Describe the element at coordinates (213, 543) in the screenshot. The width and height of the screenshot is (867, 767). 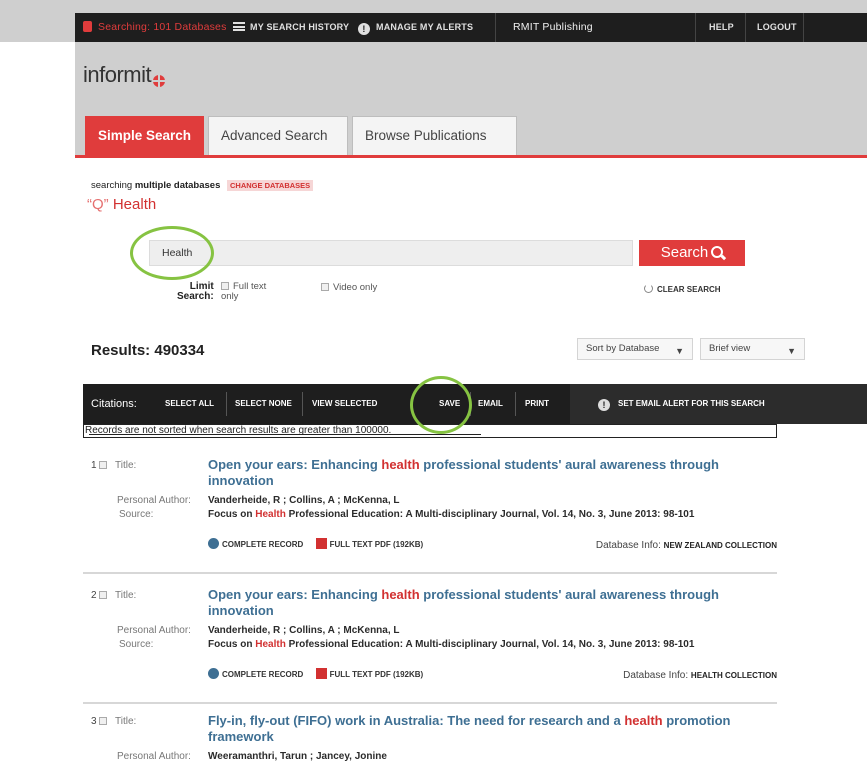
I see `more-icon` at that location.